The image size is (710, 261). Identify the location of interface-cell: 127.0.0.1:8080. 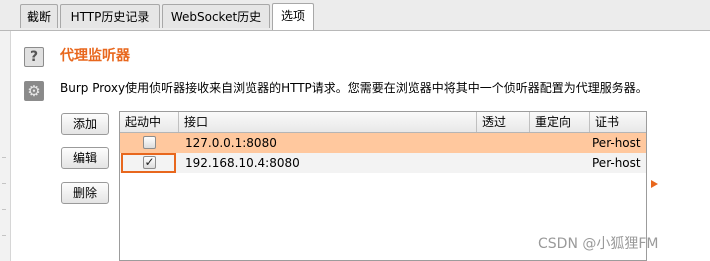
(231, 143).